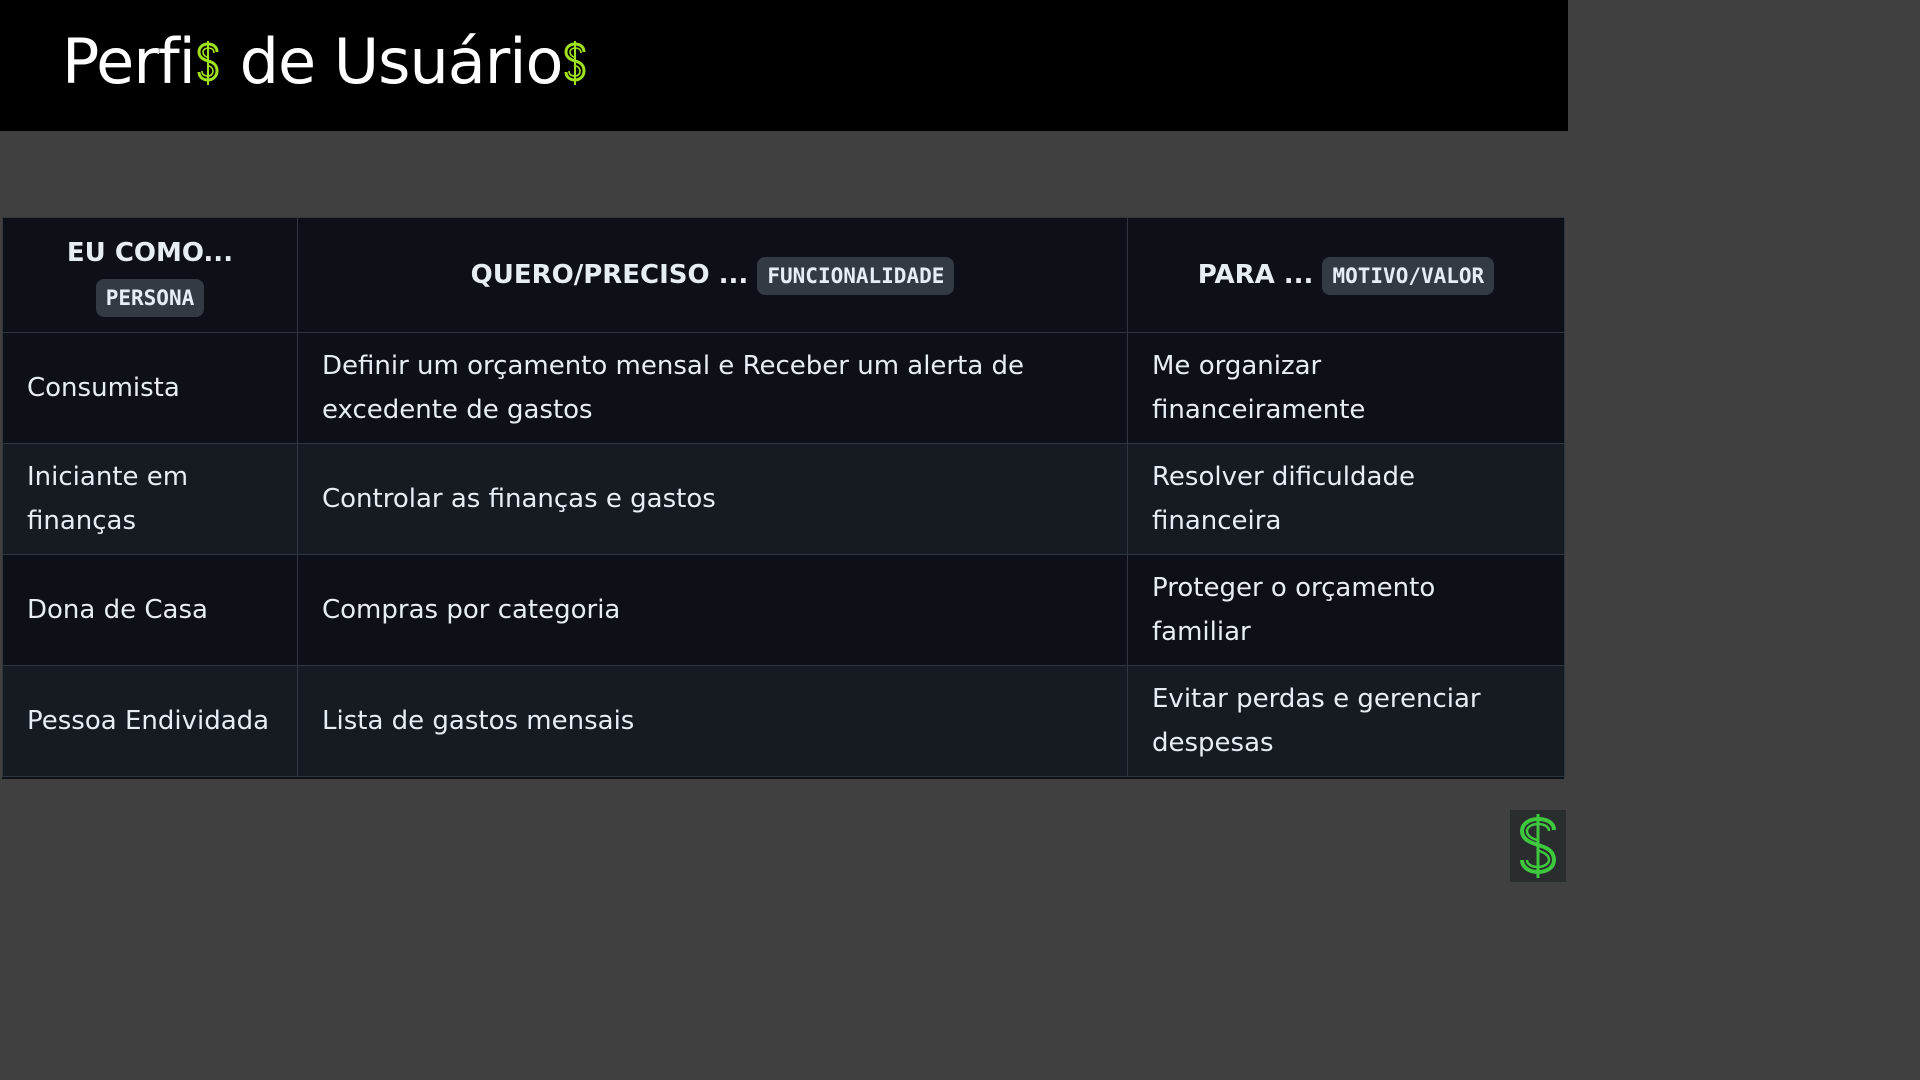  Describe the element at coordinates (150, 275) in the screenshot. I see `column-header-persona: EU COMO... PERSONA` at that location.